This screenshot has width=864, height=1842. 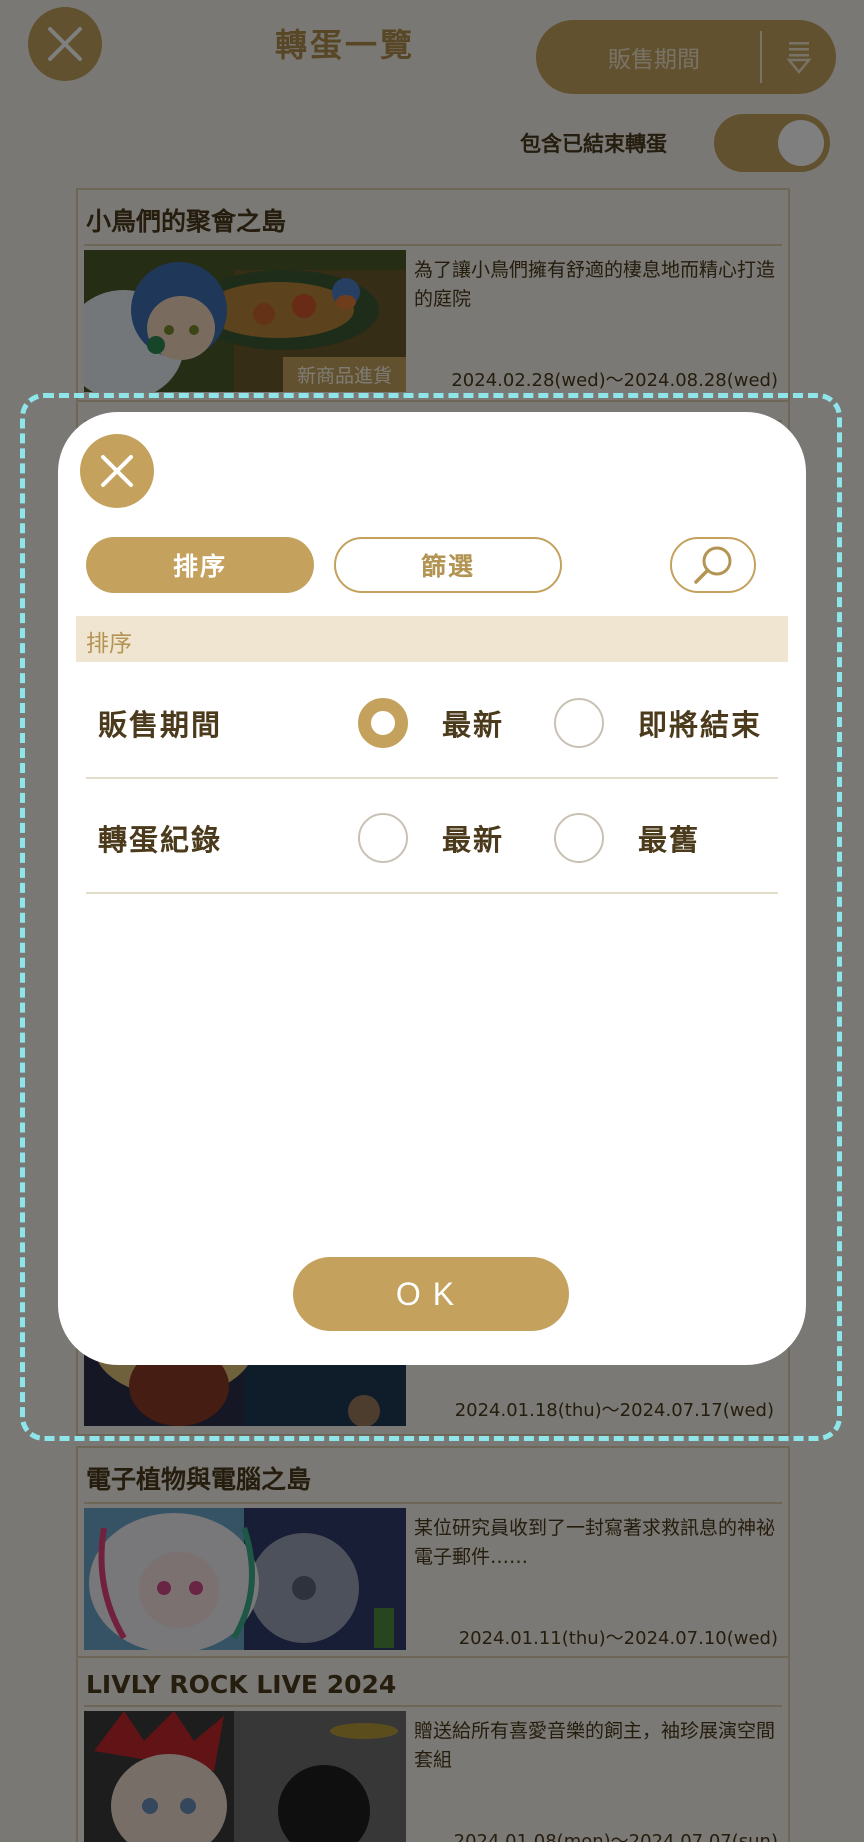 What do you see at coordinates (432, 721) in the screenshot?
I see `sort-row-sale-period: 販售期間 最新 即將結束` at bounding box center [432, 721].